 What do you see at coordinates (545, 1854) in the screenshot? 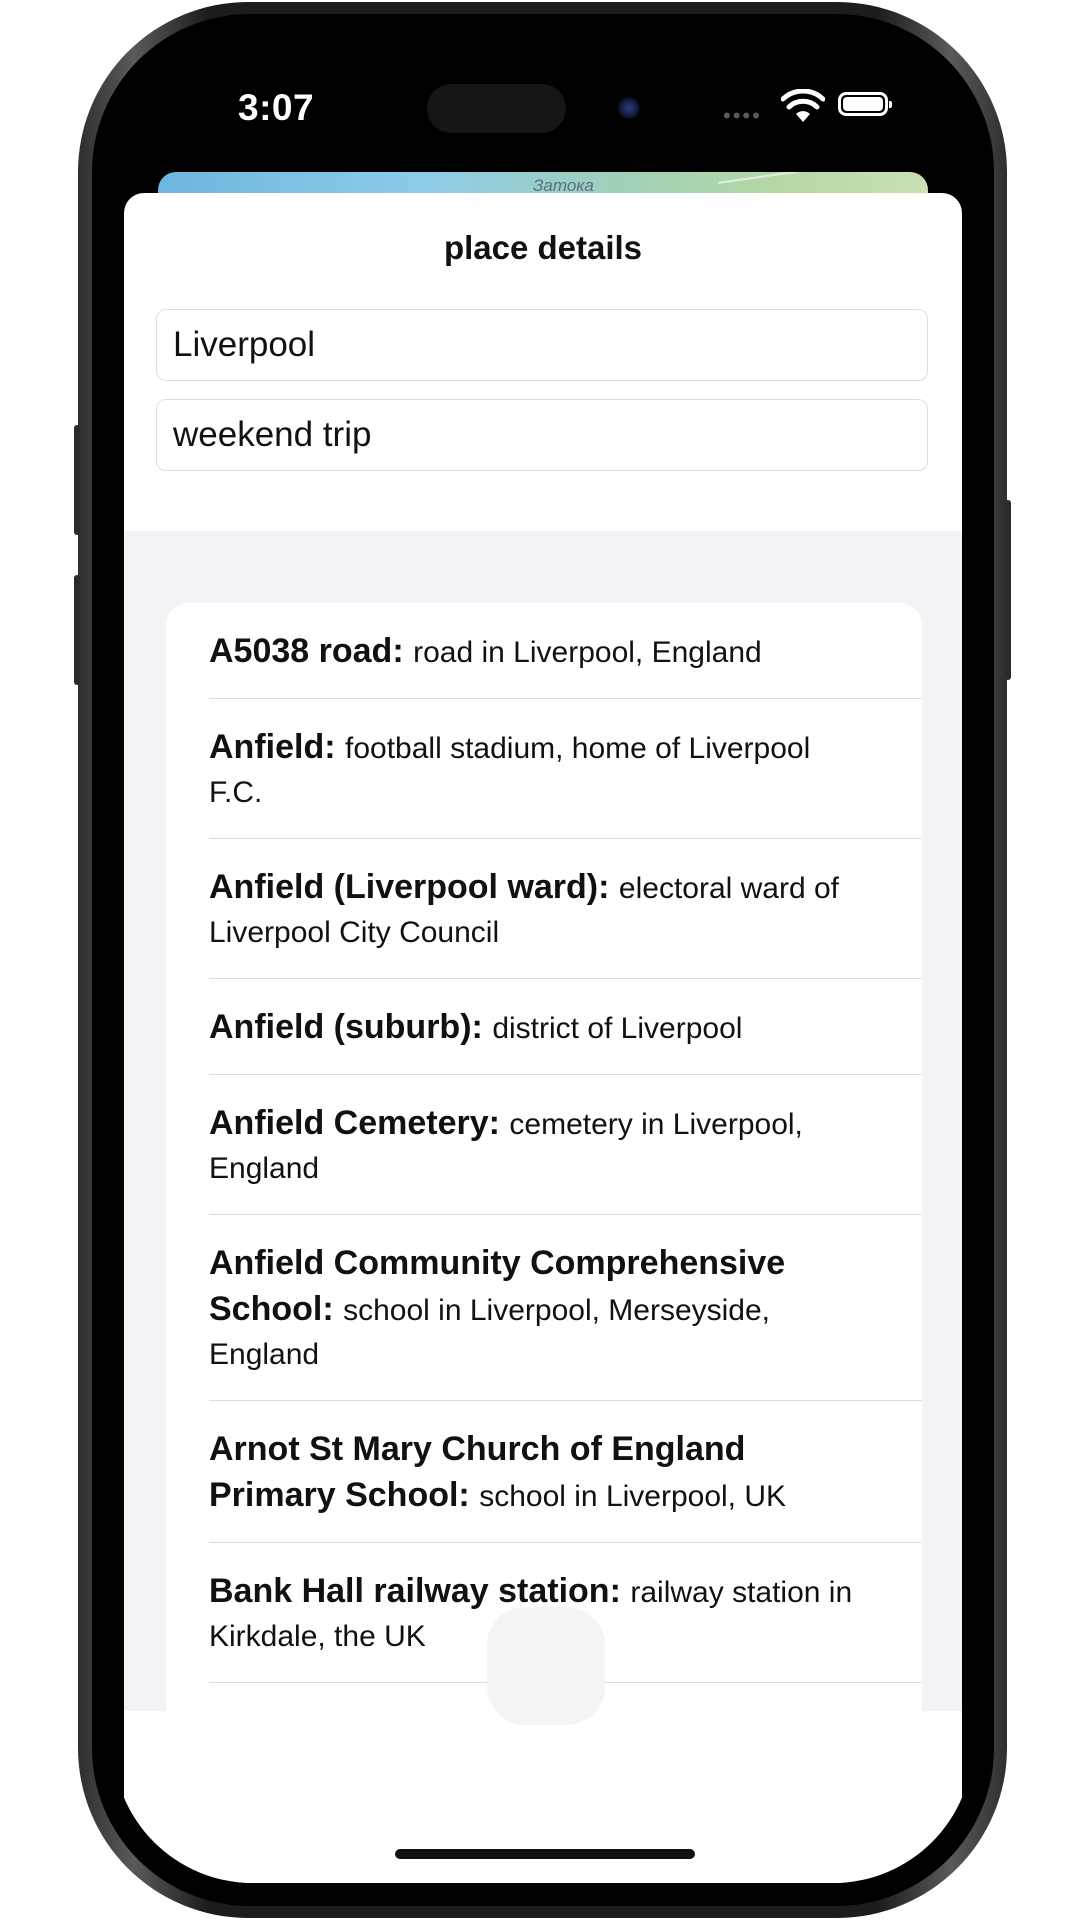
I see `home-indicator` at bounding box center [545, 1854].